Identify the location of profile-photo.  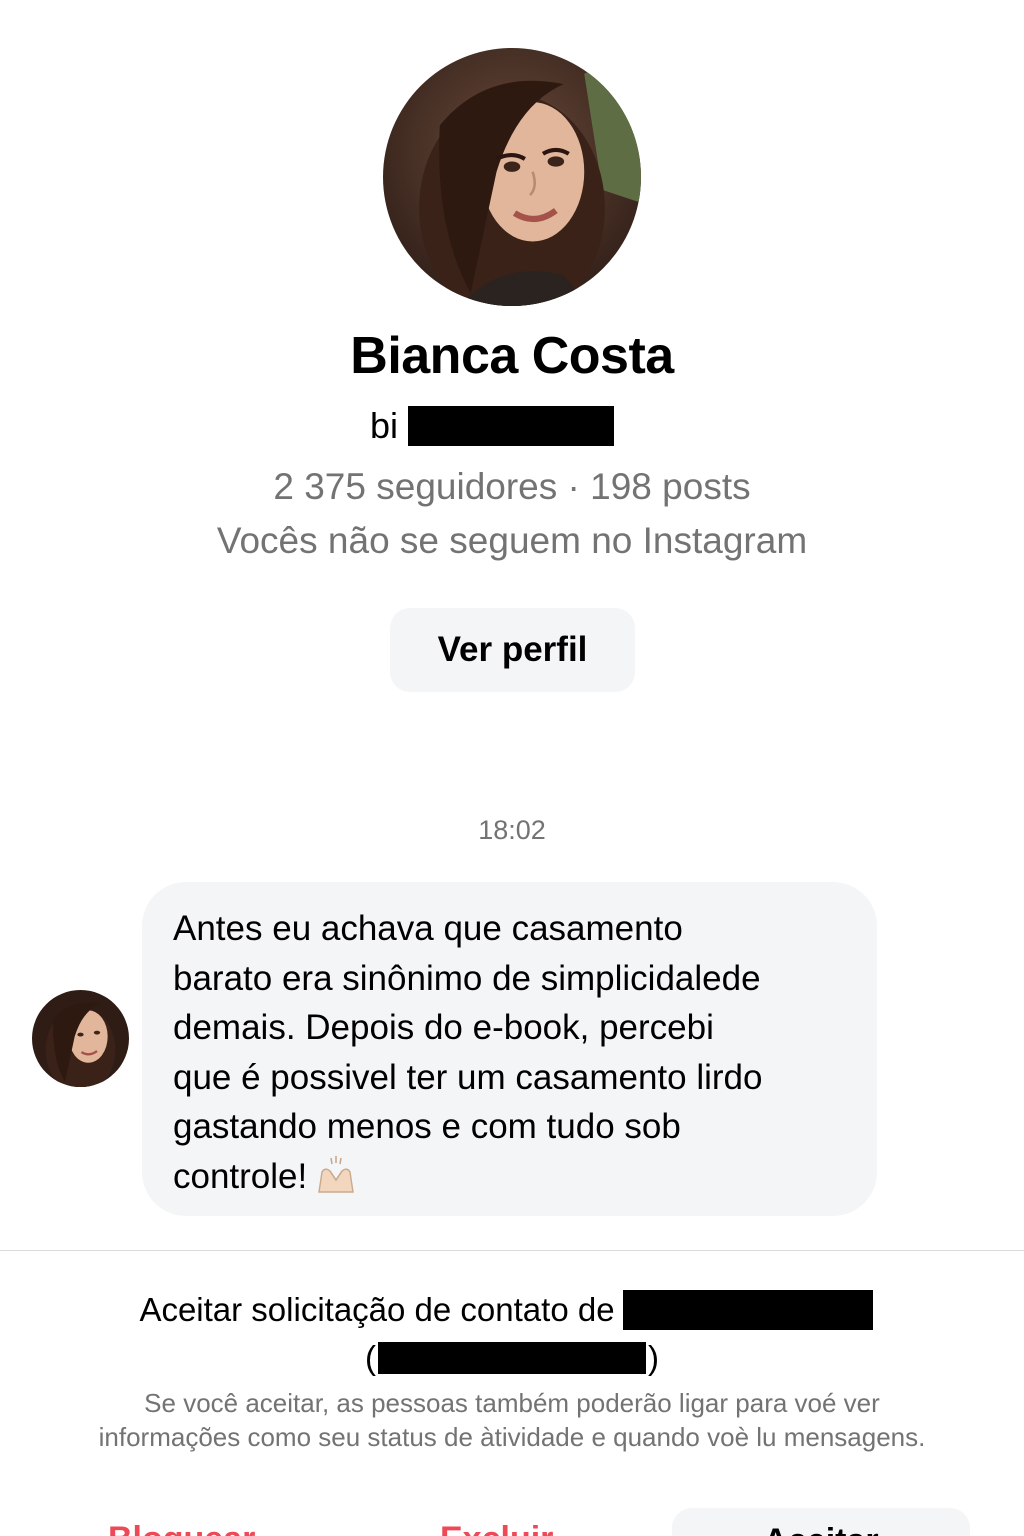
(512, 177).